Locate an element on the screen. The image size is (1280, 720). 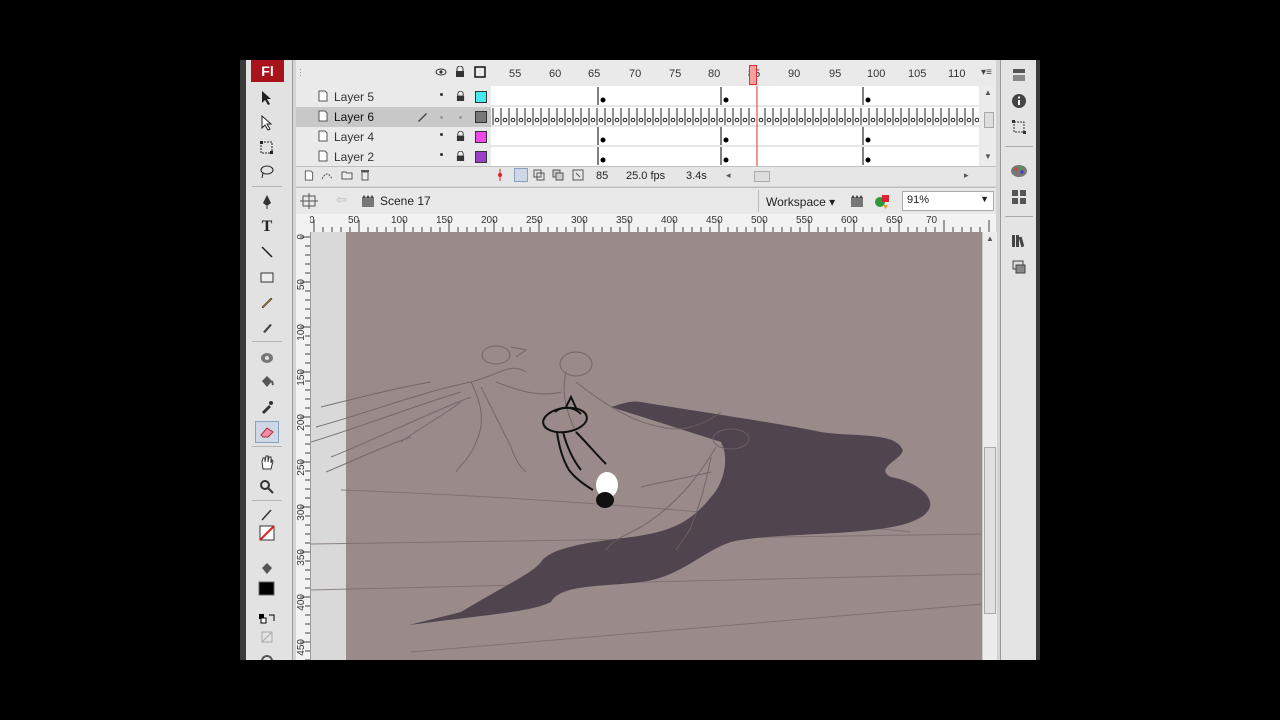
eye-icon is located at coordinates (441, 73).